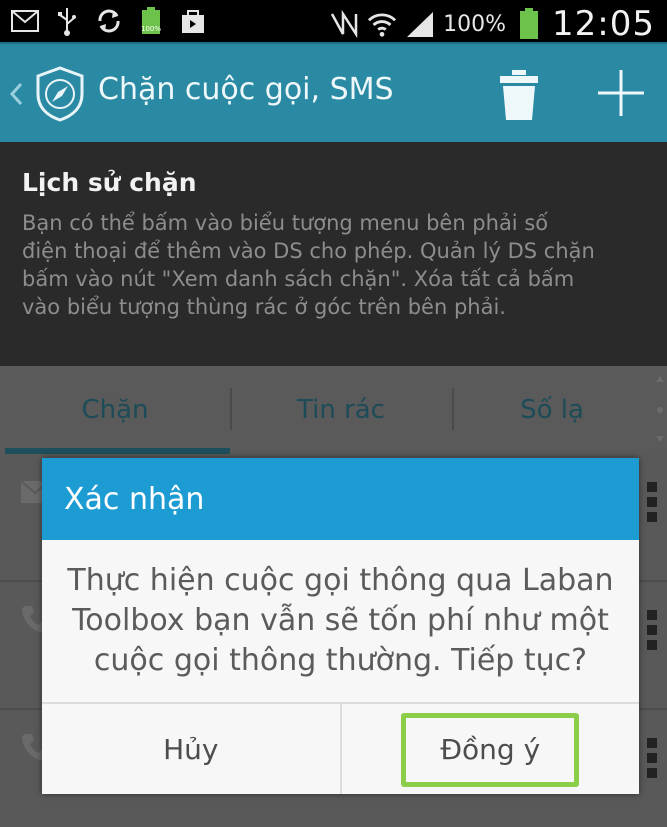 This screenshot has width=667, height=827. Describe the element at coordinates (191, 749) in the screenshot. I see `cancel-button: Hủy` at that location.